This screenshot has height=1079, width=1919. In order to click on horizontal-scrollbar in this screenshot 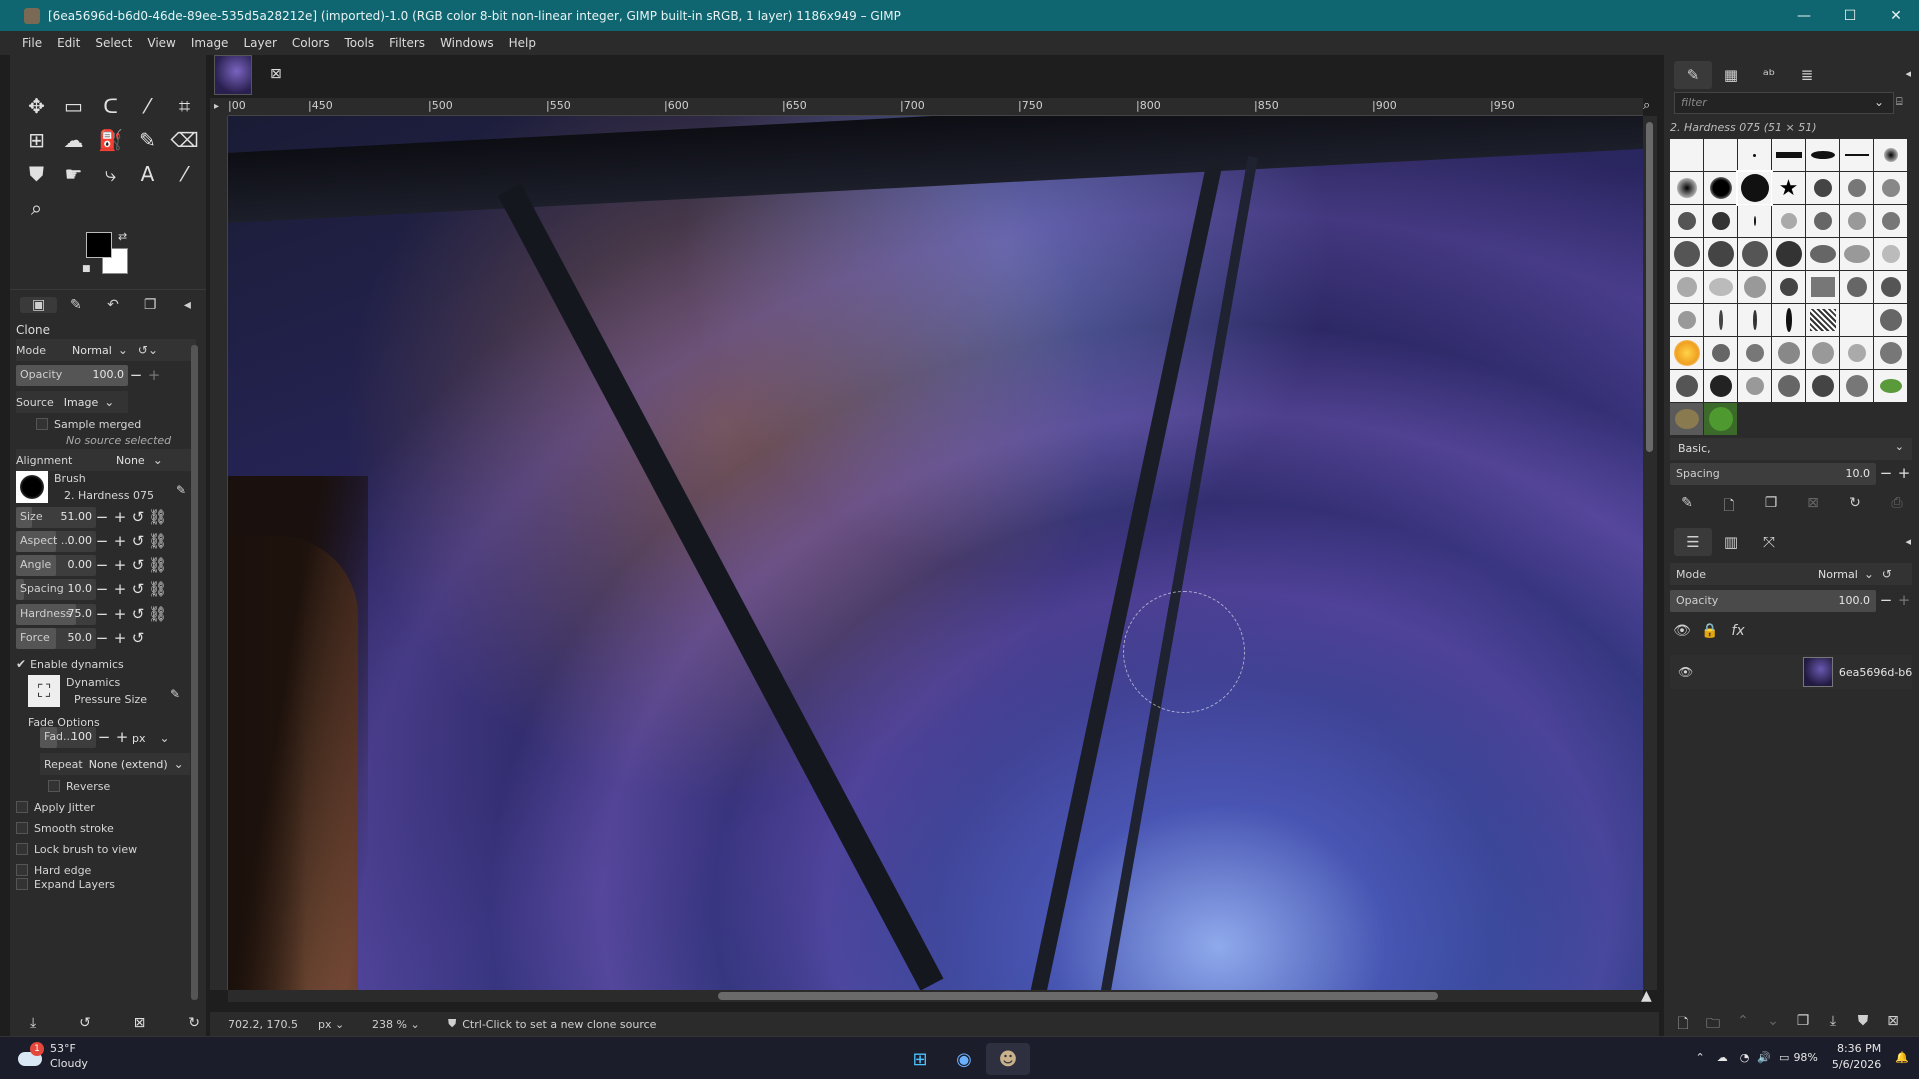, I will do `click(935, 996)`.